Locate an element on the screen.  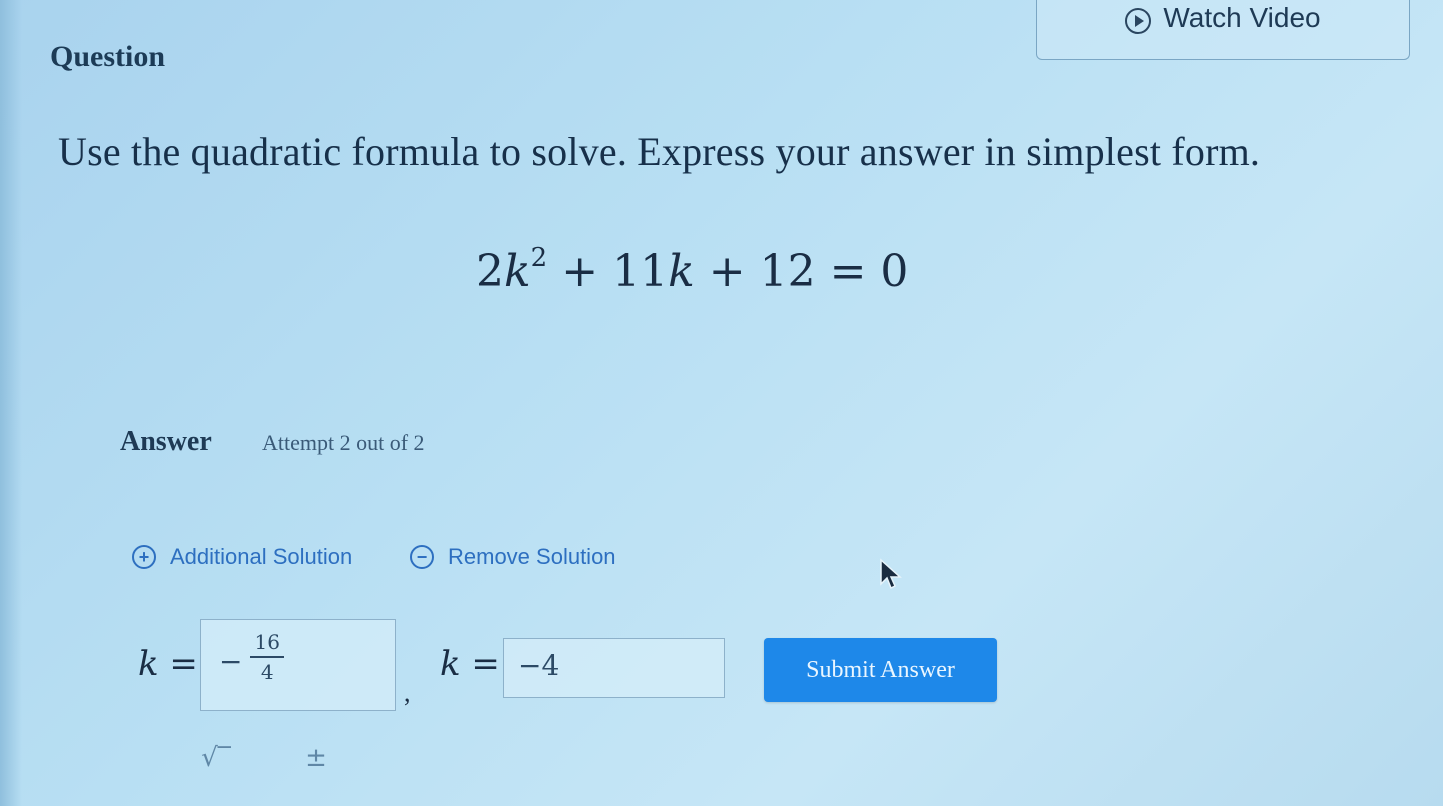
remove-solution-button: − Remove Solution is located at coordinates (513, 557).